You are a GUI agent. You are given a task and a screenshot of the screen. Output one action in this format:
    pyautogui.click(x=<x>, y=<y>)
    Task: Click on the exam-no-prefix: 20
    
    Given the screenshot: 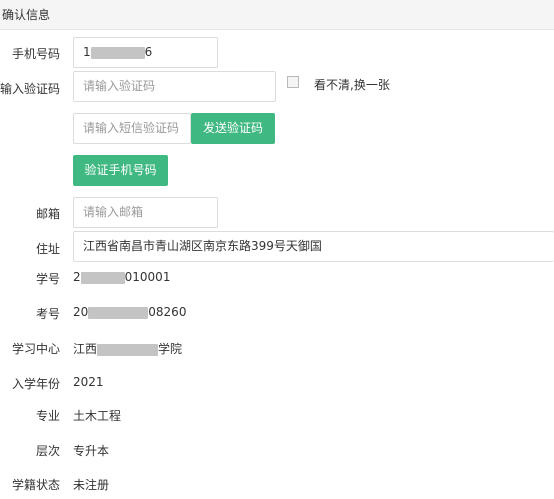 What is the action you would take?
    pyautogui.click(x=81, y=312)
    